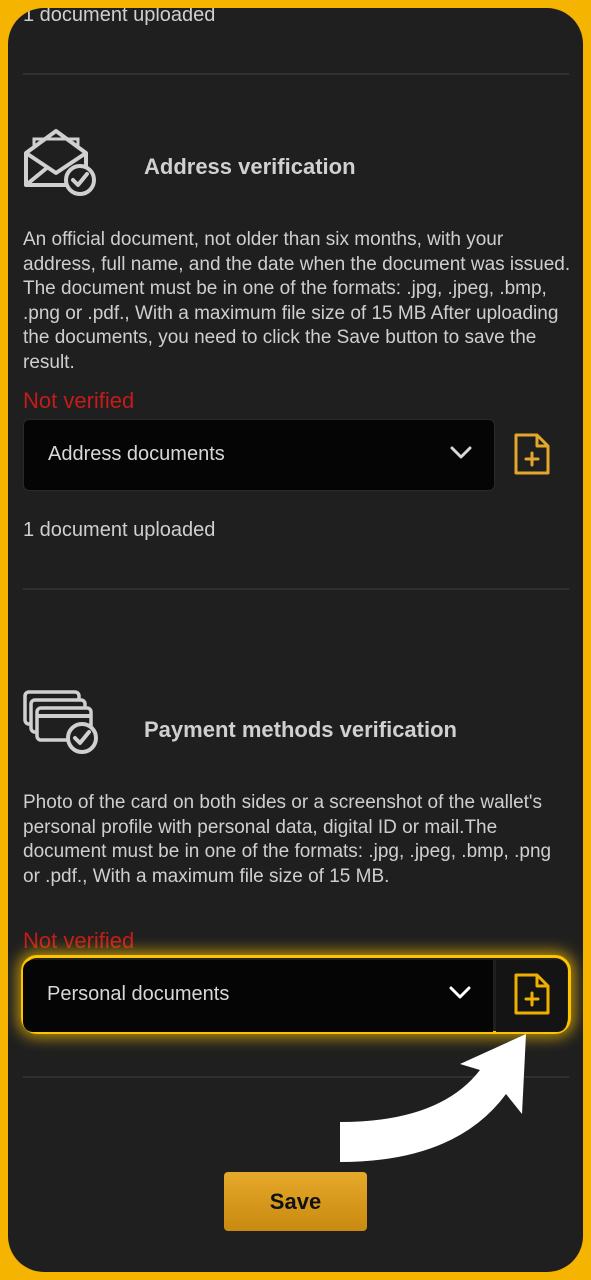 The width and height of the screenshot is (591, 1280). I want to click on address-section-title: Address verification, so click(250, 166).